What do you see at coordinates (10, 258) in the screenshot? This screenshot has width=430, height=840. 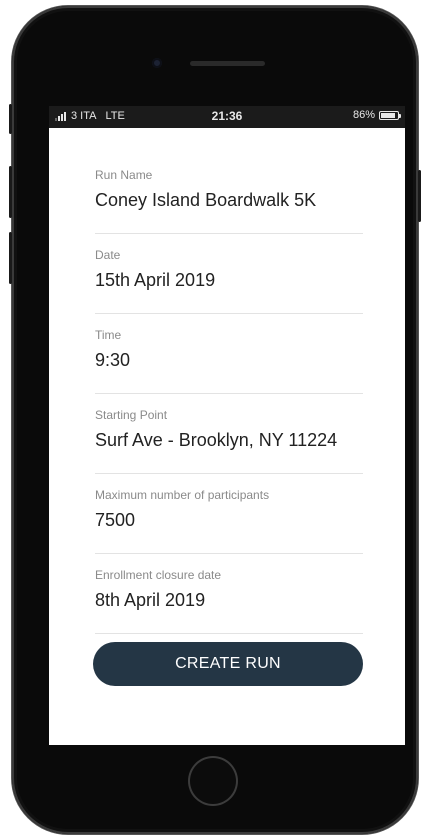 I see `volume-down-button` at bounding box center [10, 258].